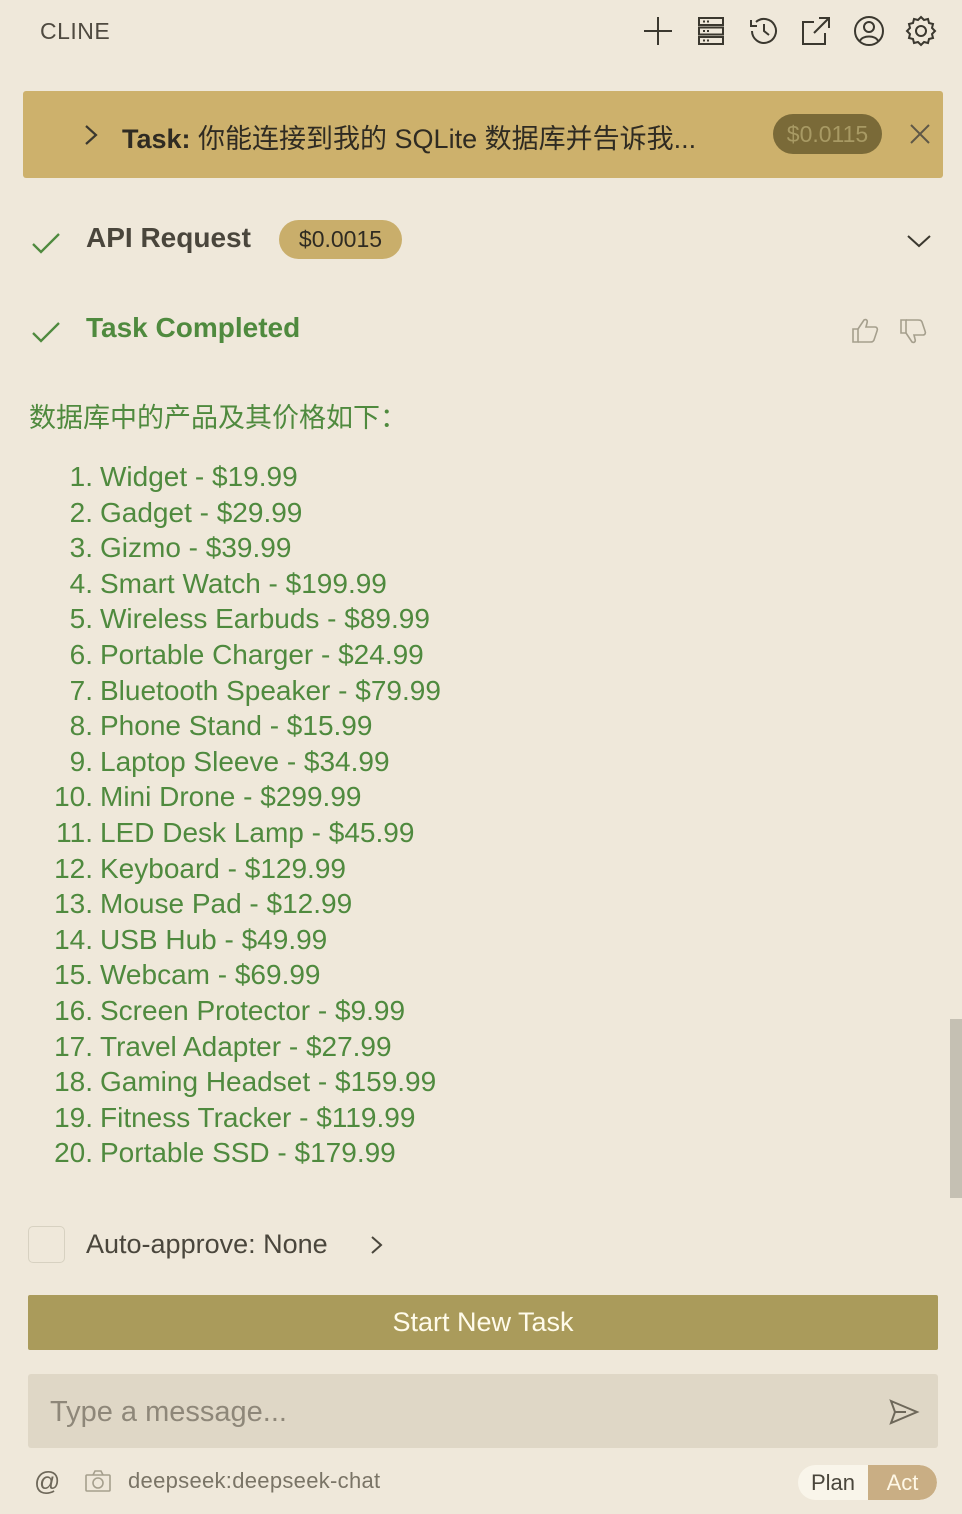  What do you see at coordinates (98, 1481) in the screenshot?
I see `camera-icon` at bounding box center [98, 1481].